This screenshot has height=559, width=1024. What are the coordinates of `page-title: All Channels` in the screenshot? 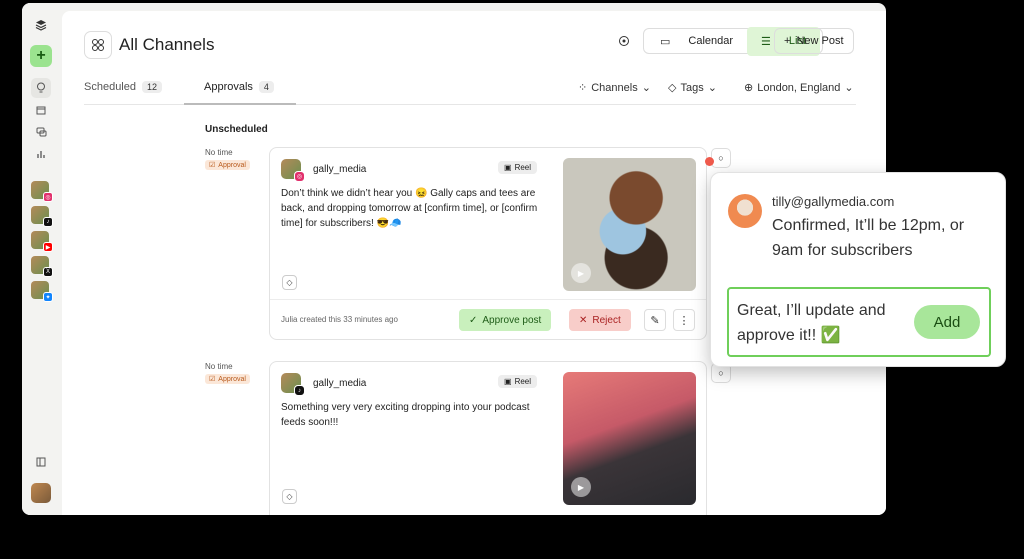 It's located at (167, 44).